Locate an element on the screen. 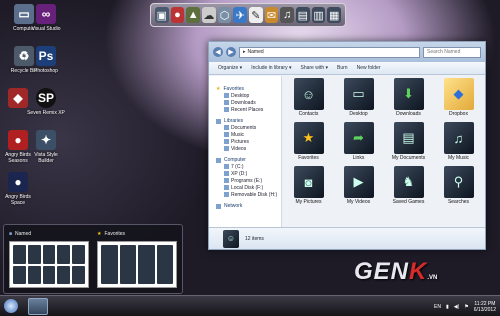  thumbnail-favorites: ★ Favorites is located at coordinates (137, 259).